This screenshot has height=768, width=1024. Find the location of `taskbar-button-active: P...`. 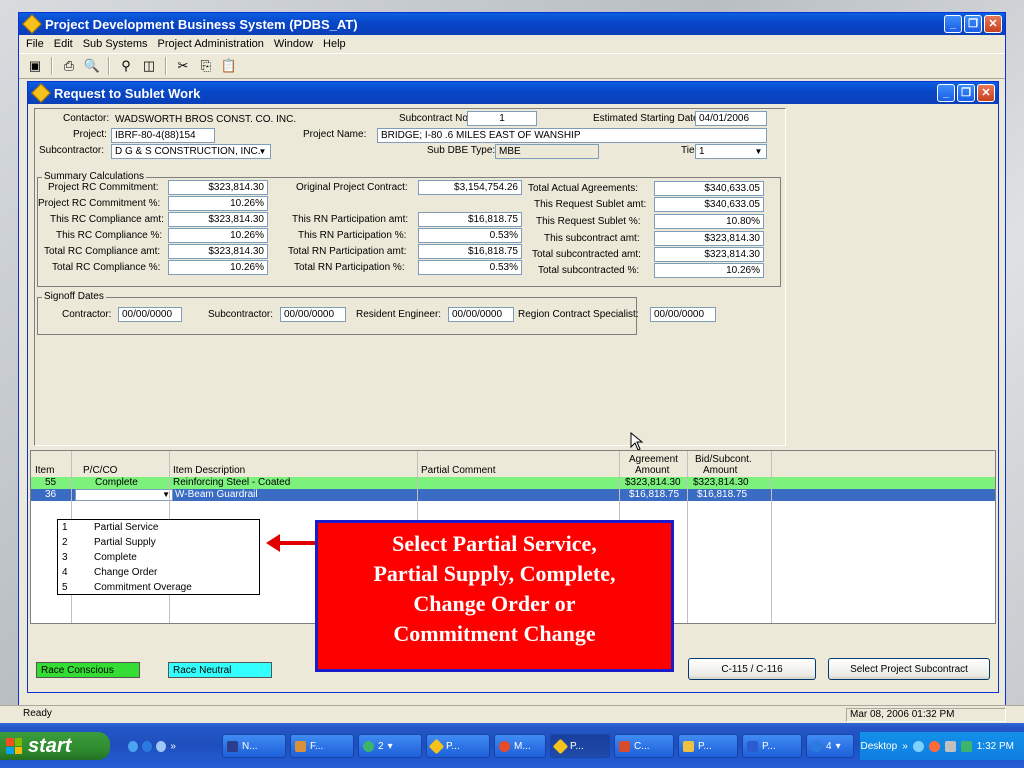

taskbar-button-active: P... is located at coordinates (580, 746).